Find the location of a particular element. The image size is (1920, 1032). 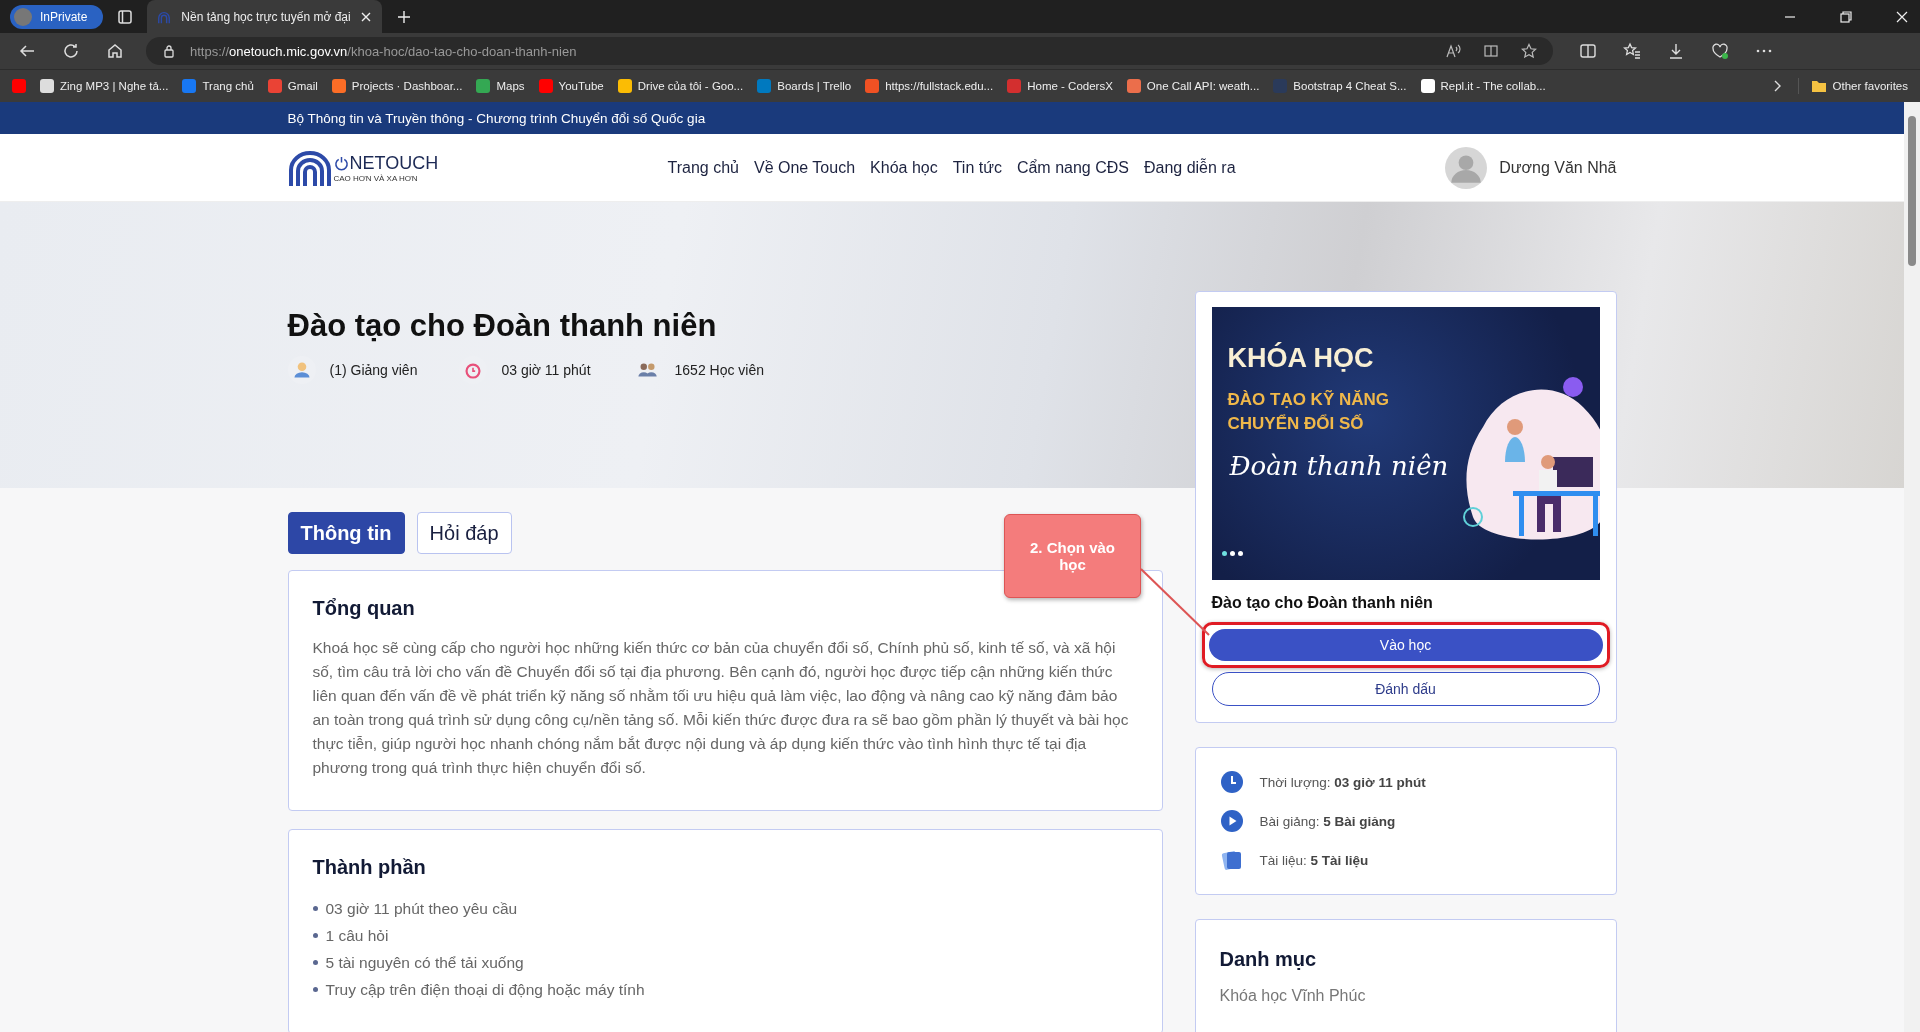

new-tab-icon is located at coordinates (404, 16).